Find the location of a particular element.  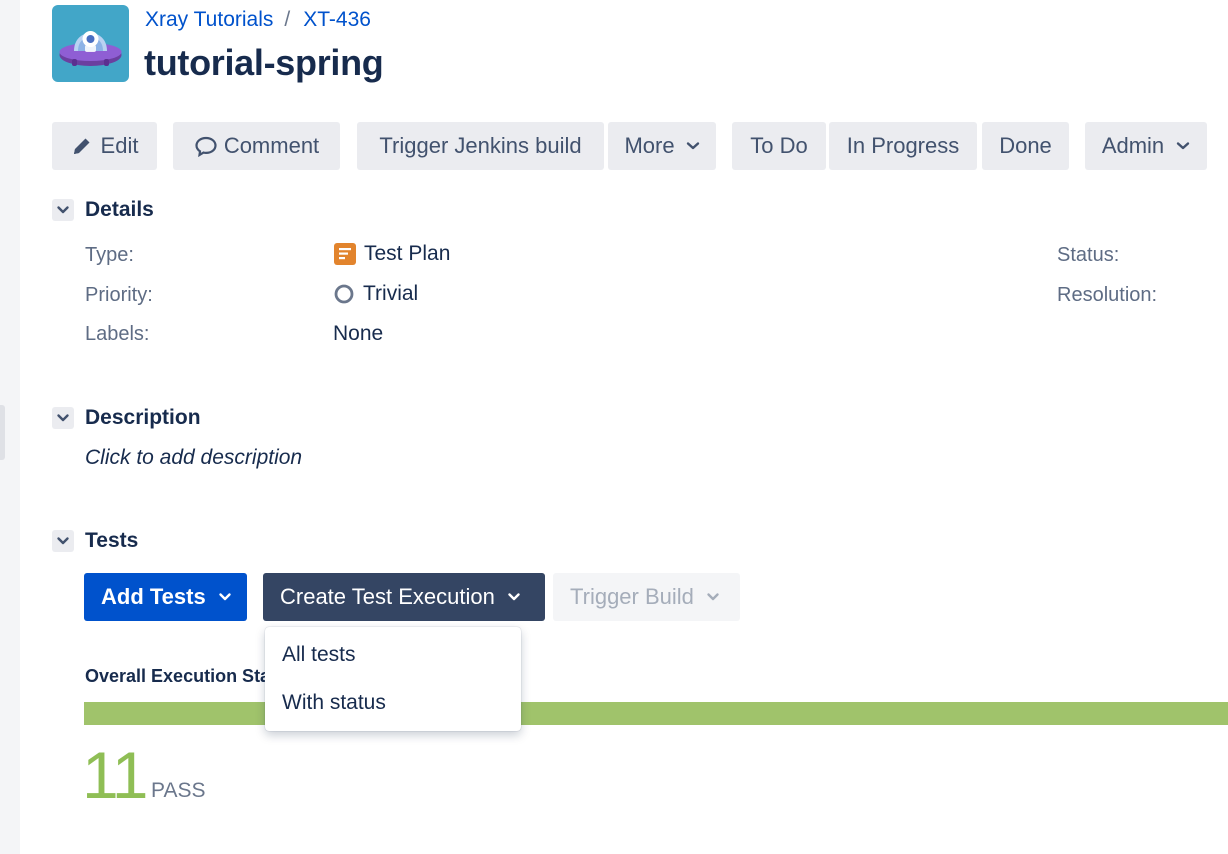

details-collapse-toggle is located at coordinates (63, 210).